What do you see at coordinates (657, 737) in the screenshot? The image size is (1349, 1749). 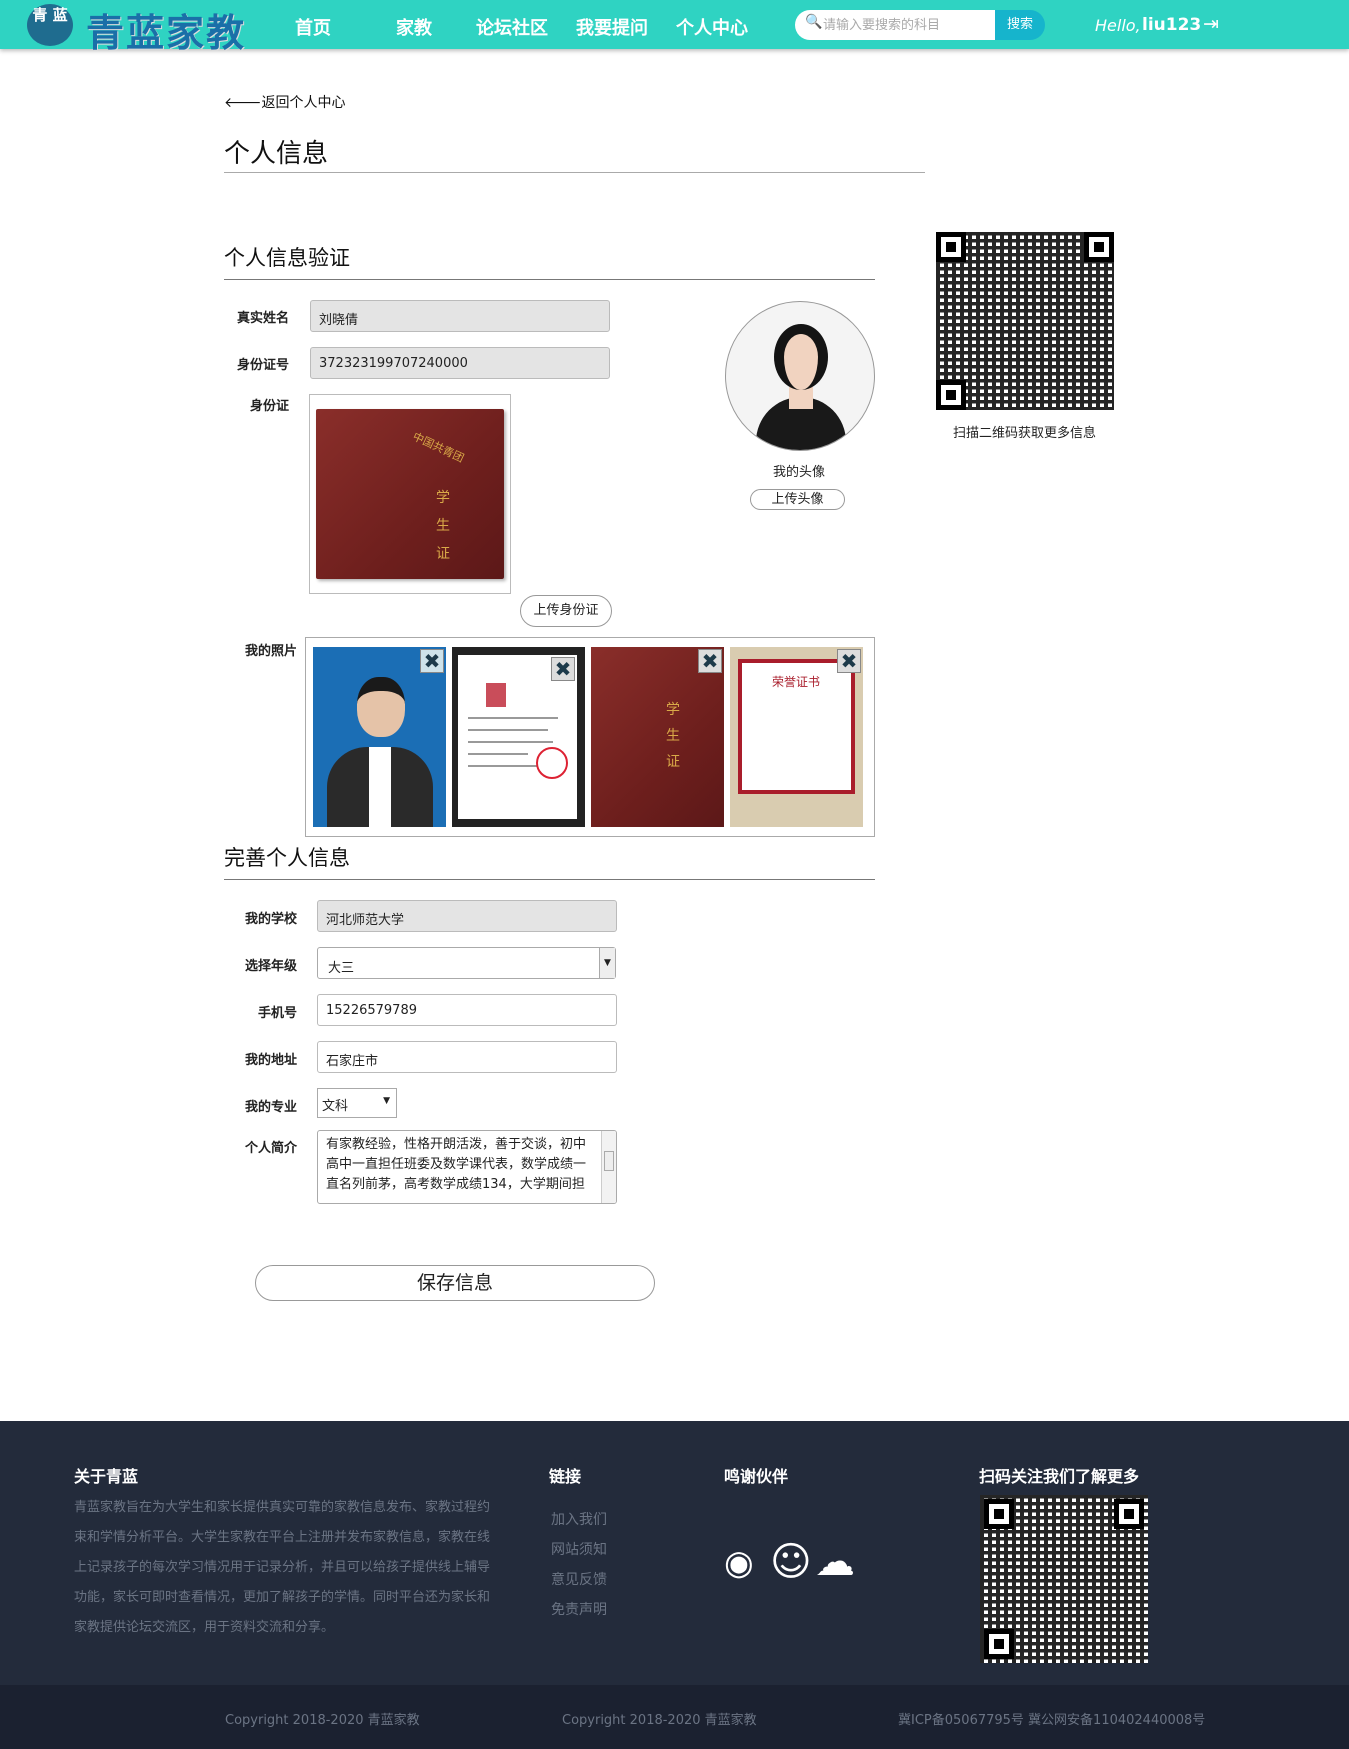 I see `photo-item: 学生证 ✖` at bounding box center [657, 737].